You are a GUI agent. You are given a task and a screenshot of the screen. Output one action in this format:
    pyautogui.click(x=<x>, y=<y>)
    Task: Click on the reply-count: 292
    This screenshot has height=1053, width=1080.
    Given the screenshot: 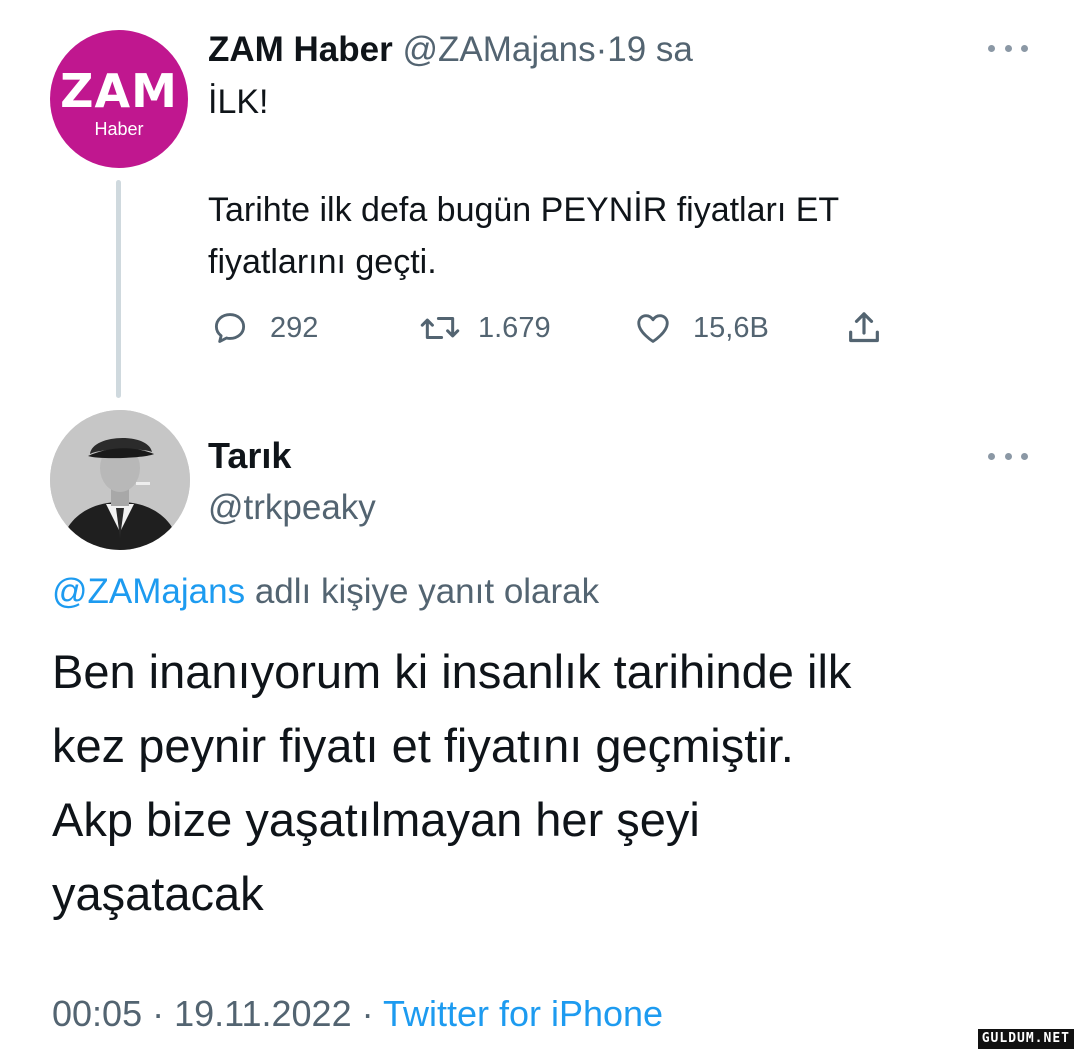 What is the action you would take?
    pyautogui.click(x=294, y=327)
    